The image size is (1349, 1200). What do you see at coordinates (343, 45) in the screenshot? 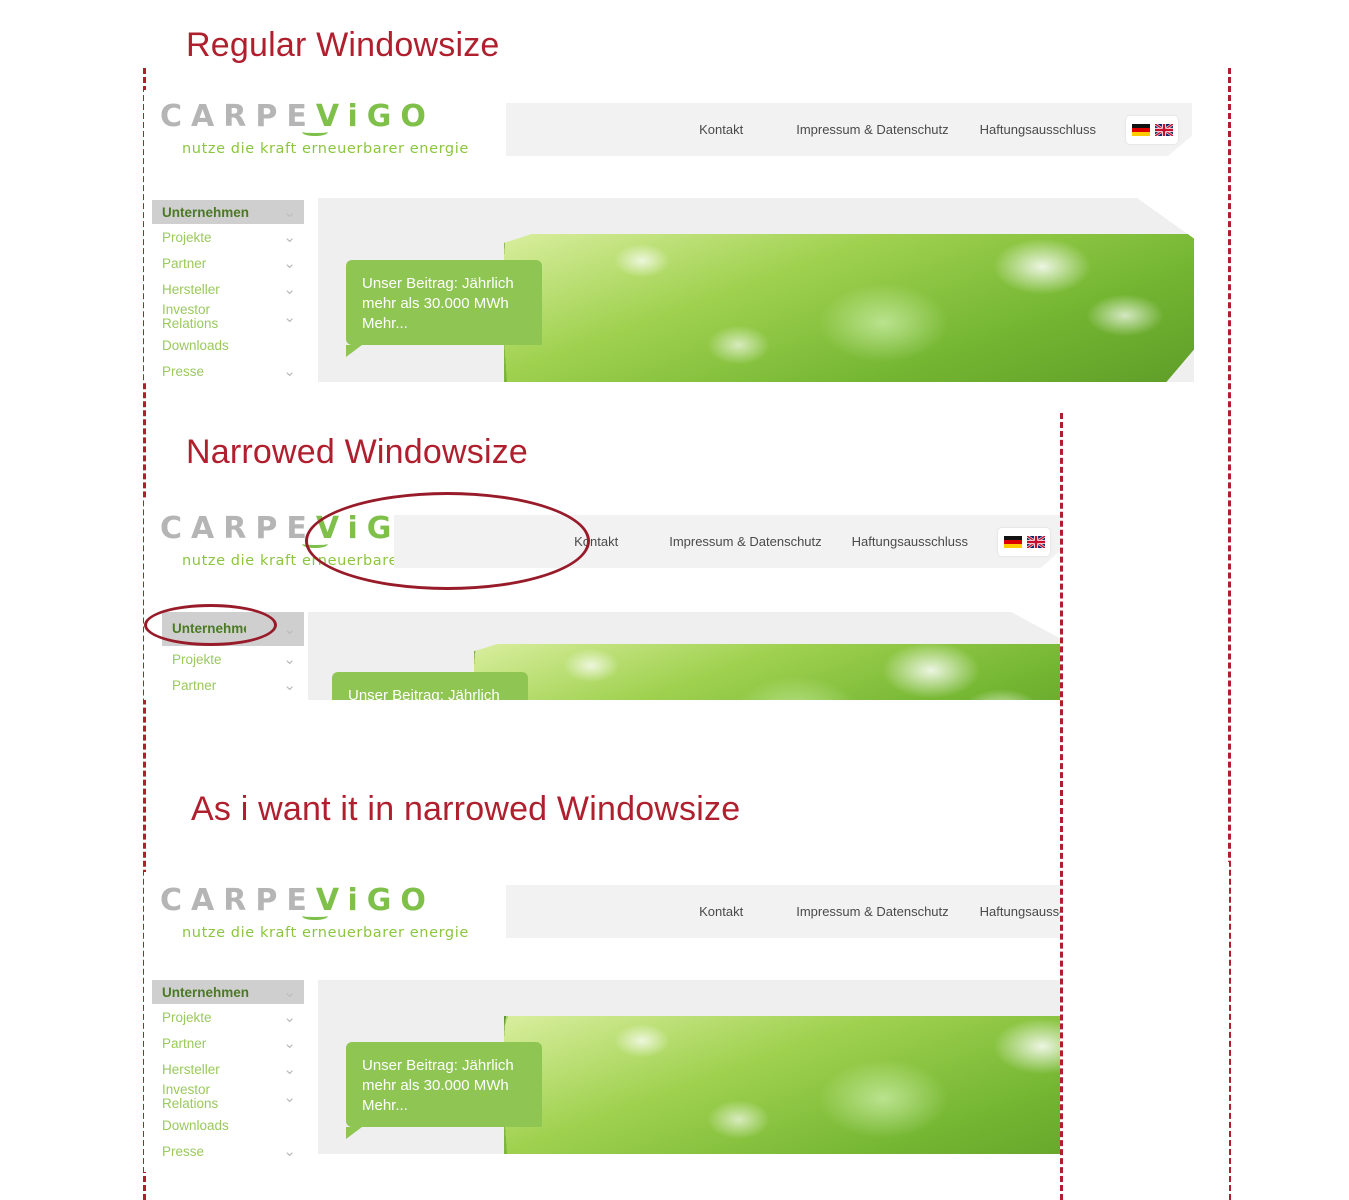
I see `caption-regular-windowsize: Regular Windowsize` at bounding box center [343, 45].